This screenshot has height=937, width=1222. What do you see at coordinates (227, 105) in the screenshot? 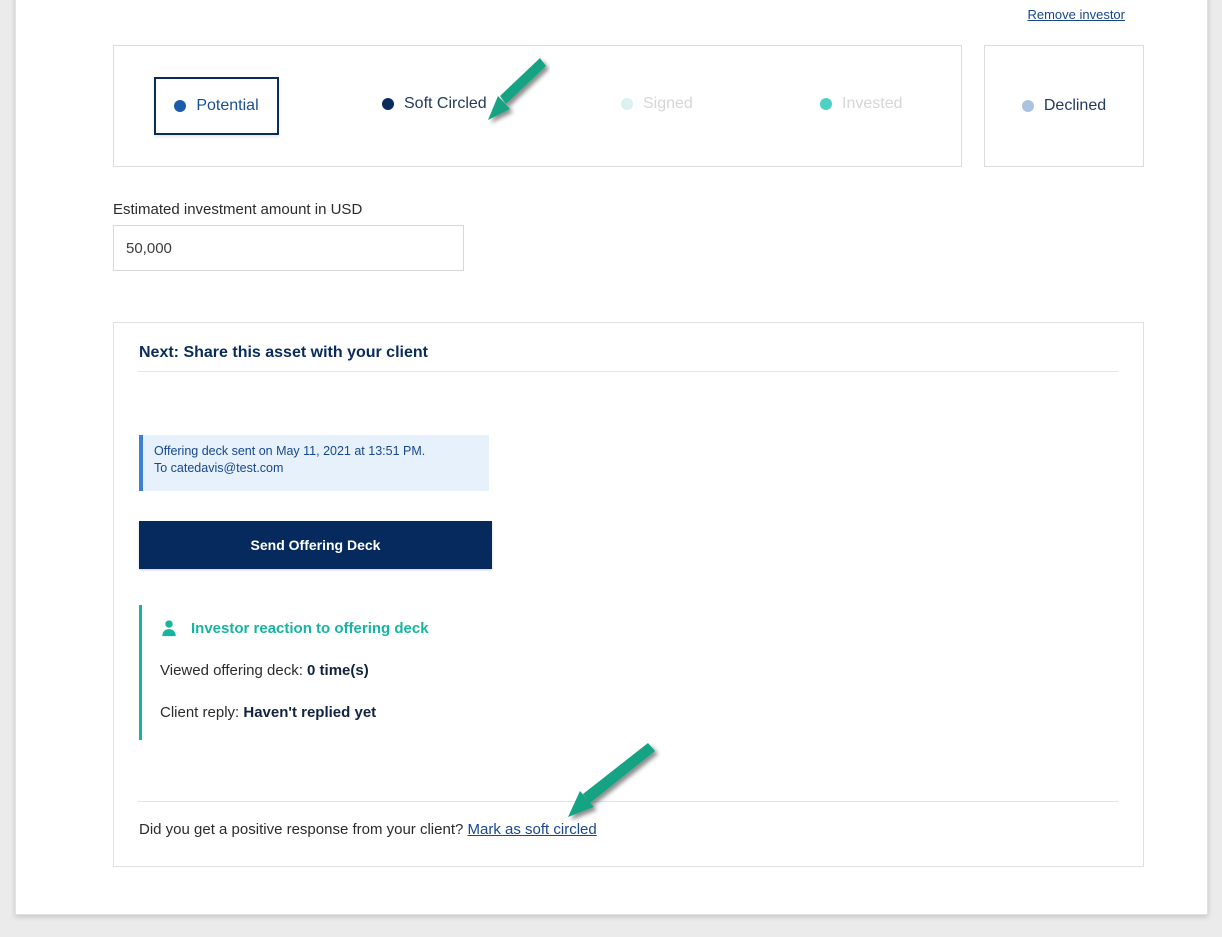
I see `status-label-potential: Potential` at bounding box center [227, 105].